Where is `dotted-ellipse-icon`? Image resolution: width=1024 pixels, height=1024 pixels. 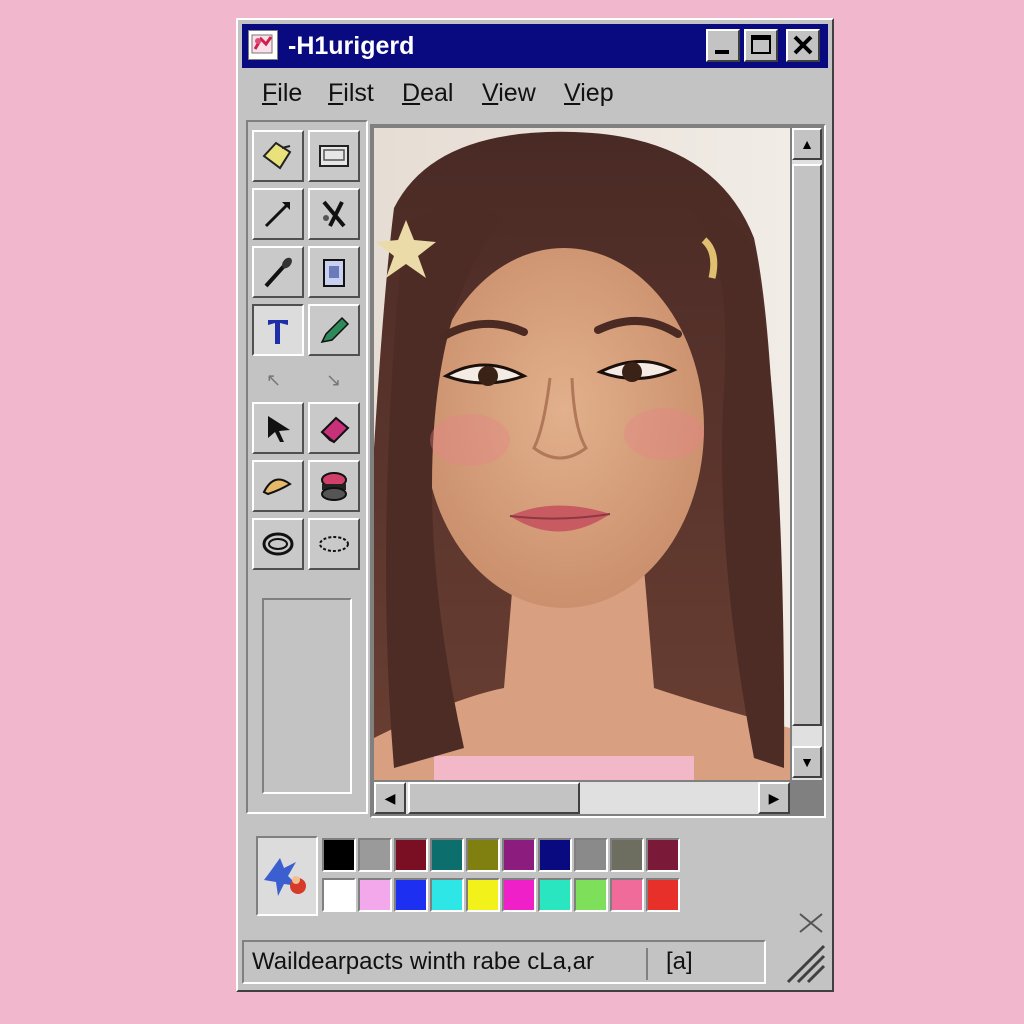
dotted-ellipse-icon is located at coordinates (334, 544).